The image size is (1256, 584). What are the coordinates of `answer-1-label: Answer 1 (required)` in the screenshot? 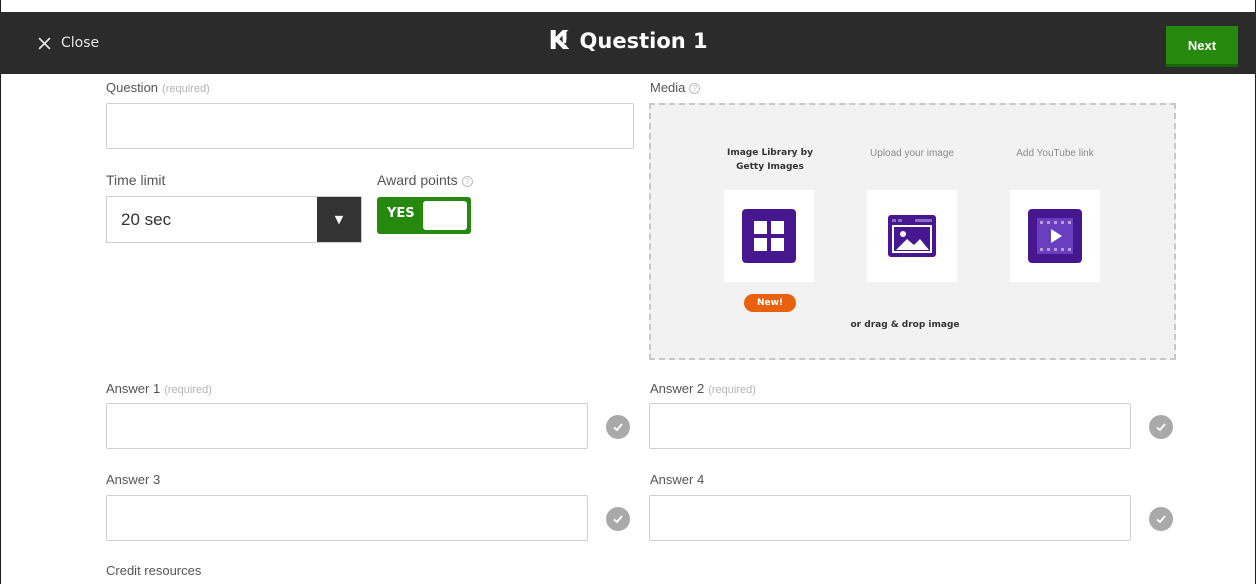 It's located at (159, 388).